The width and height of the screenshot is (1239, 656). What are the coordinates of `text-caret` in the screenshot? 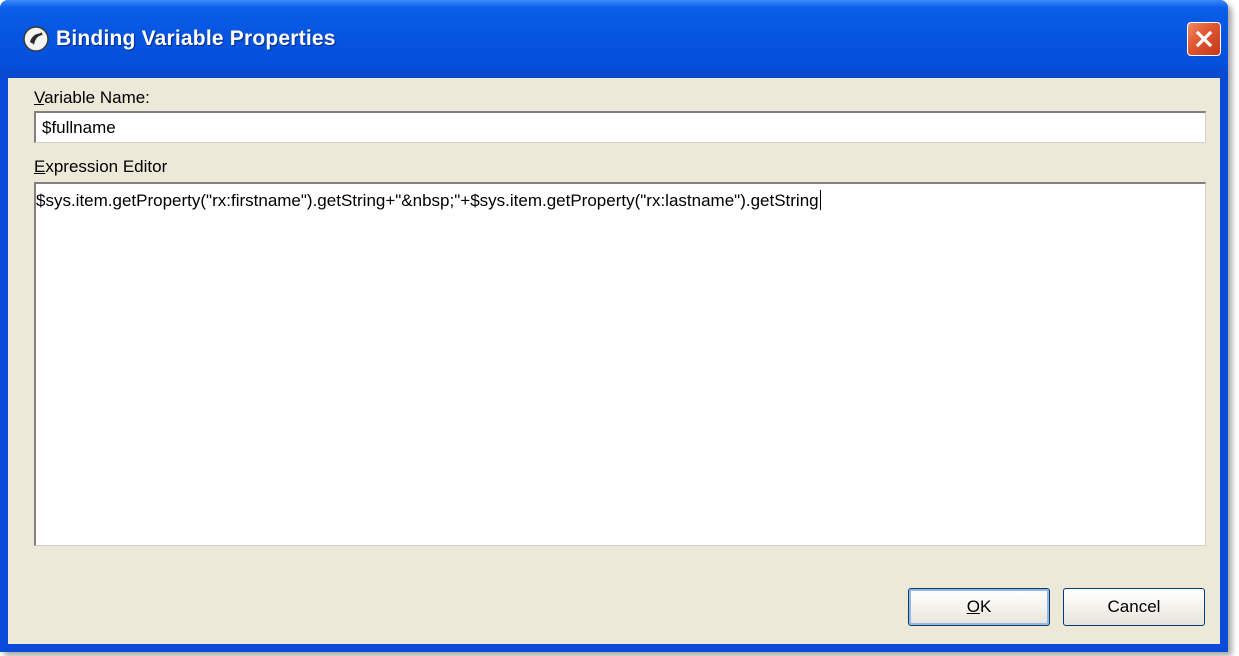 It's located at (820, 200).